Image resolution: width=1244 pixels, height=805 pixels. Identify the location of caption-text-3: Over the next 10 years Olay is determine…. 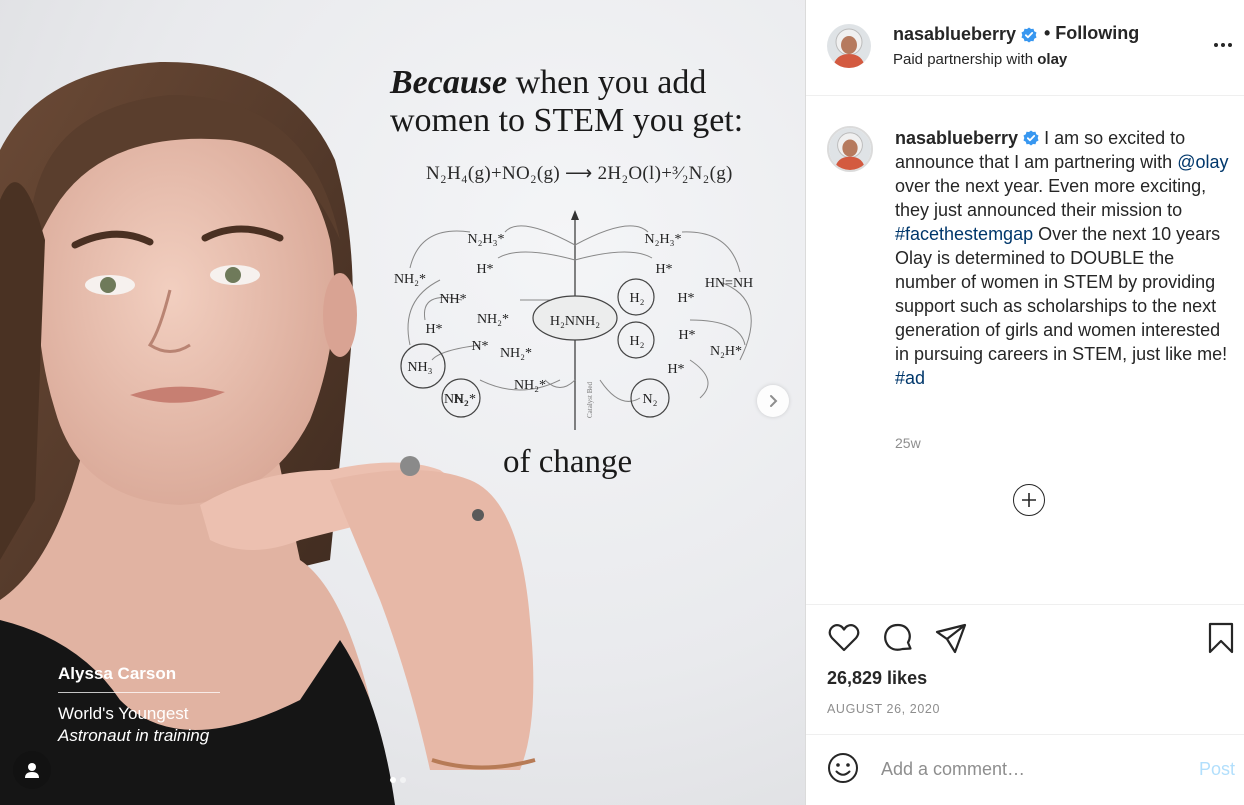
(1061, 294).